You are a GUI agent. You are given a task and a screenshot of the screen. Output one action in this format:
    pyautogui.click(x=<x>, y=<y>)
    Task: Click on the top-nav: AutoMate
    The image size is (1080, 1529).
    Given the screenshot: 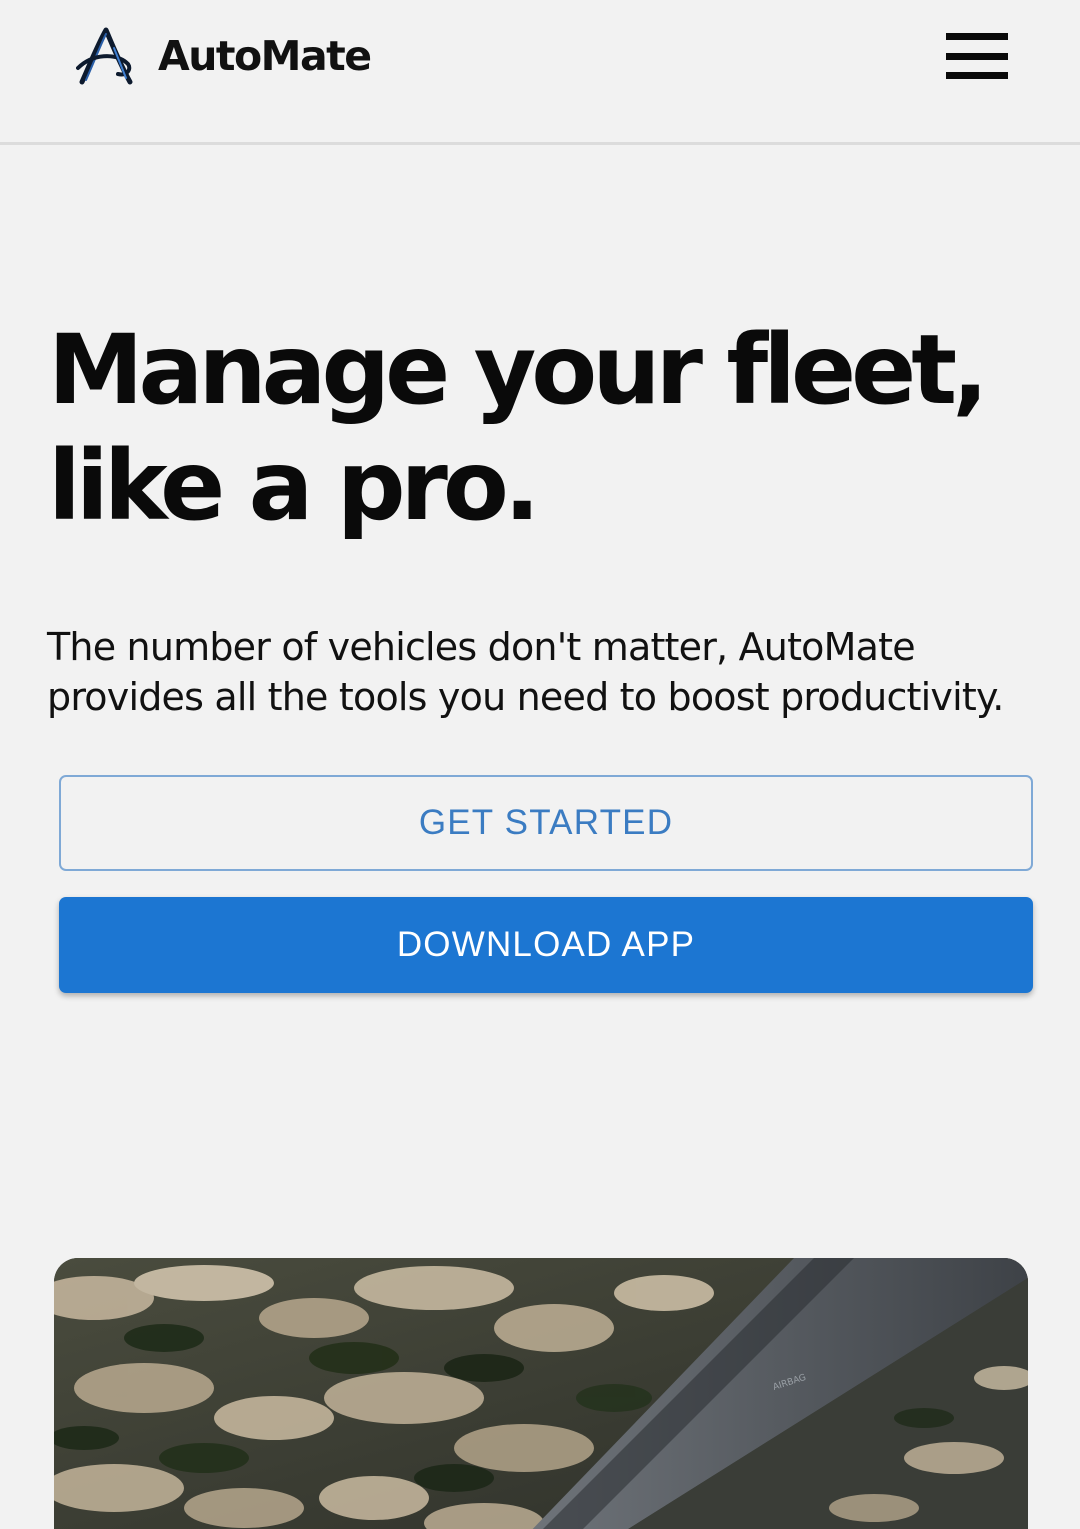 What is the action you would take?
    pyautogui.click(x=540, y=72)
    